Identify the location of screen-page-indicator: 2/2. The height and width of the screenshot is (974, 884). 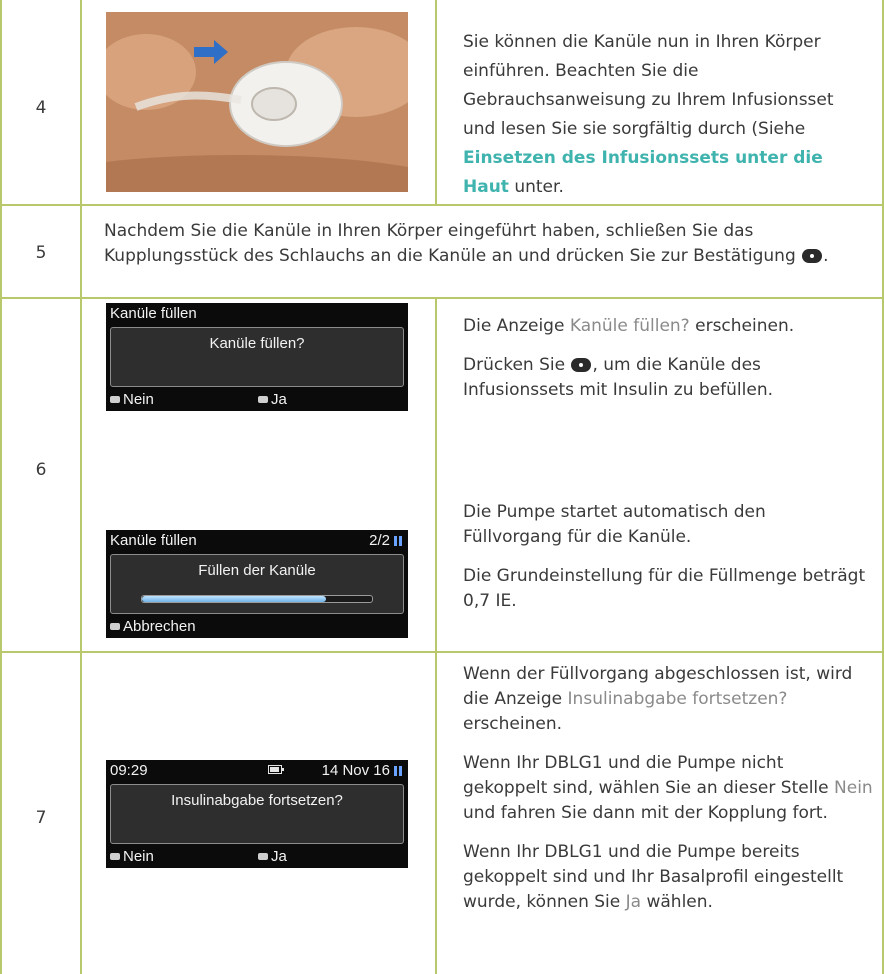
(385, 541).